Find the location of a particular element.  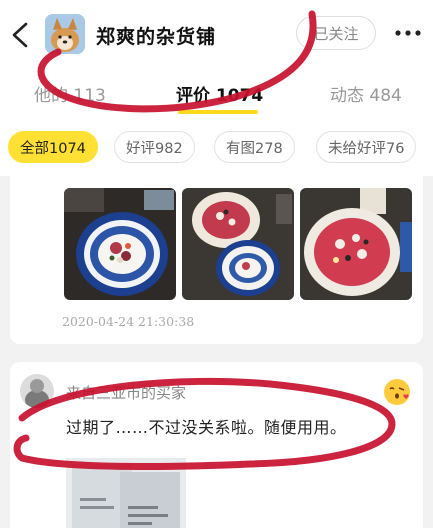

filter-with-photos: 有图278 is located at coordinates (254, 147).